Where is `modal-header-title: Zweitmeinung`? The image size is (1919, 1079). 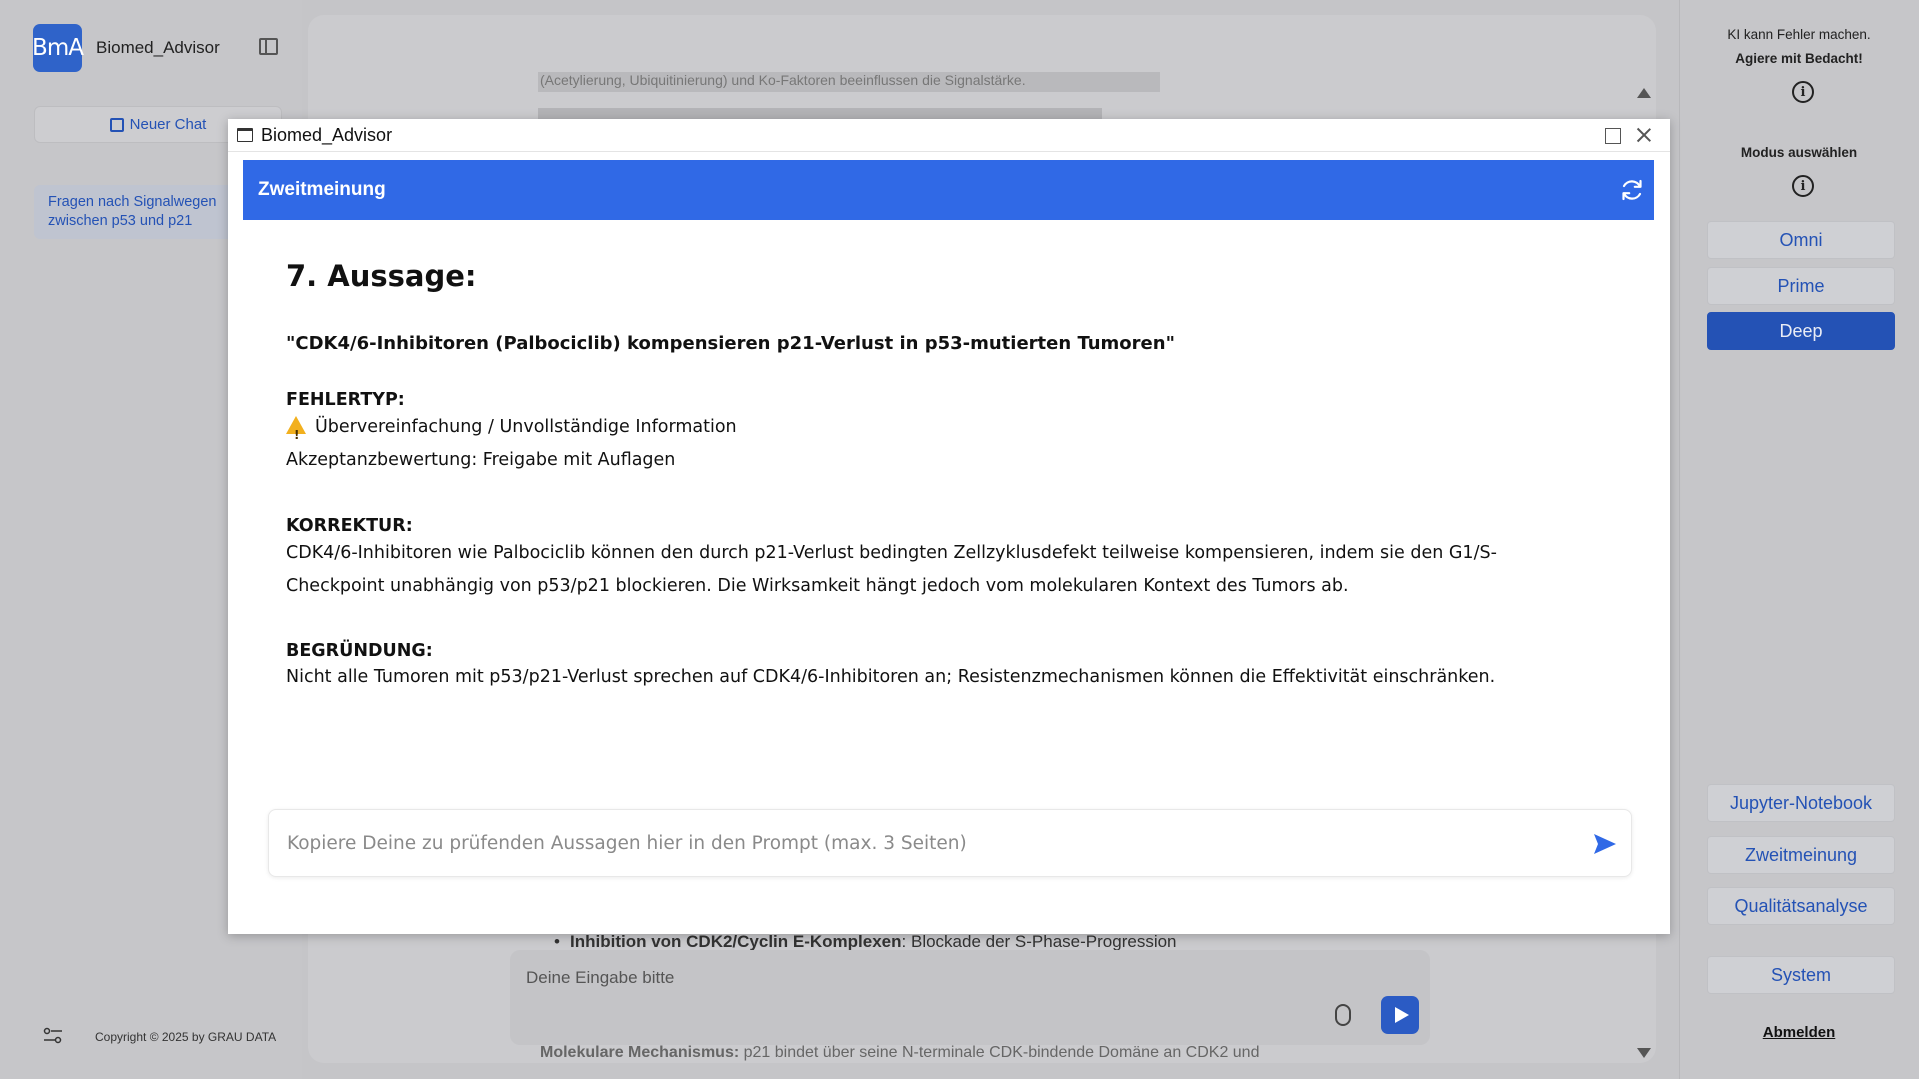
modal-header-title: Zweitmeinung is located at coordinates (322, 189).